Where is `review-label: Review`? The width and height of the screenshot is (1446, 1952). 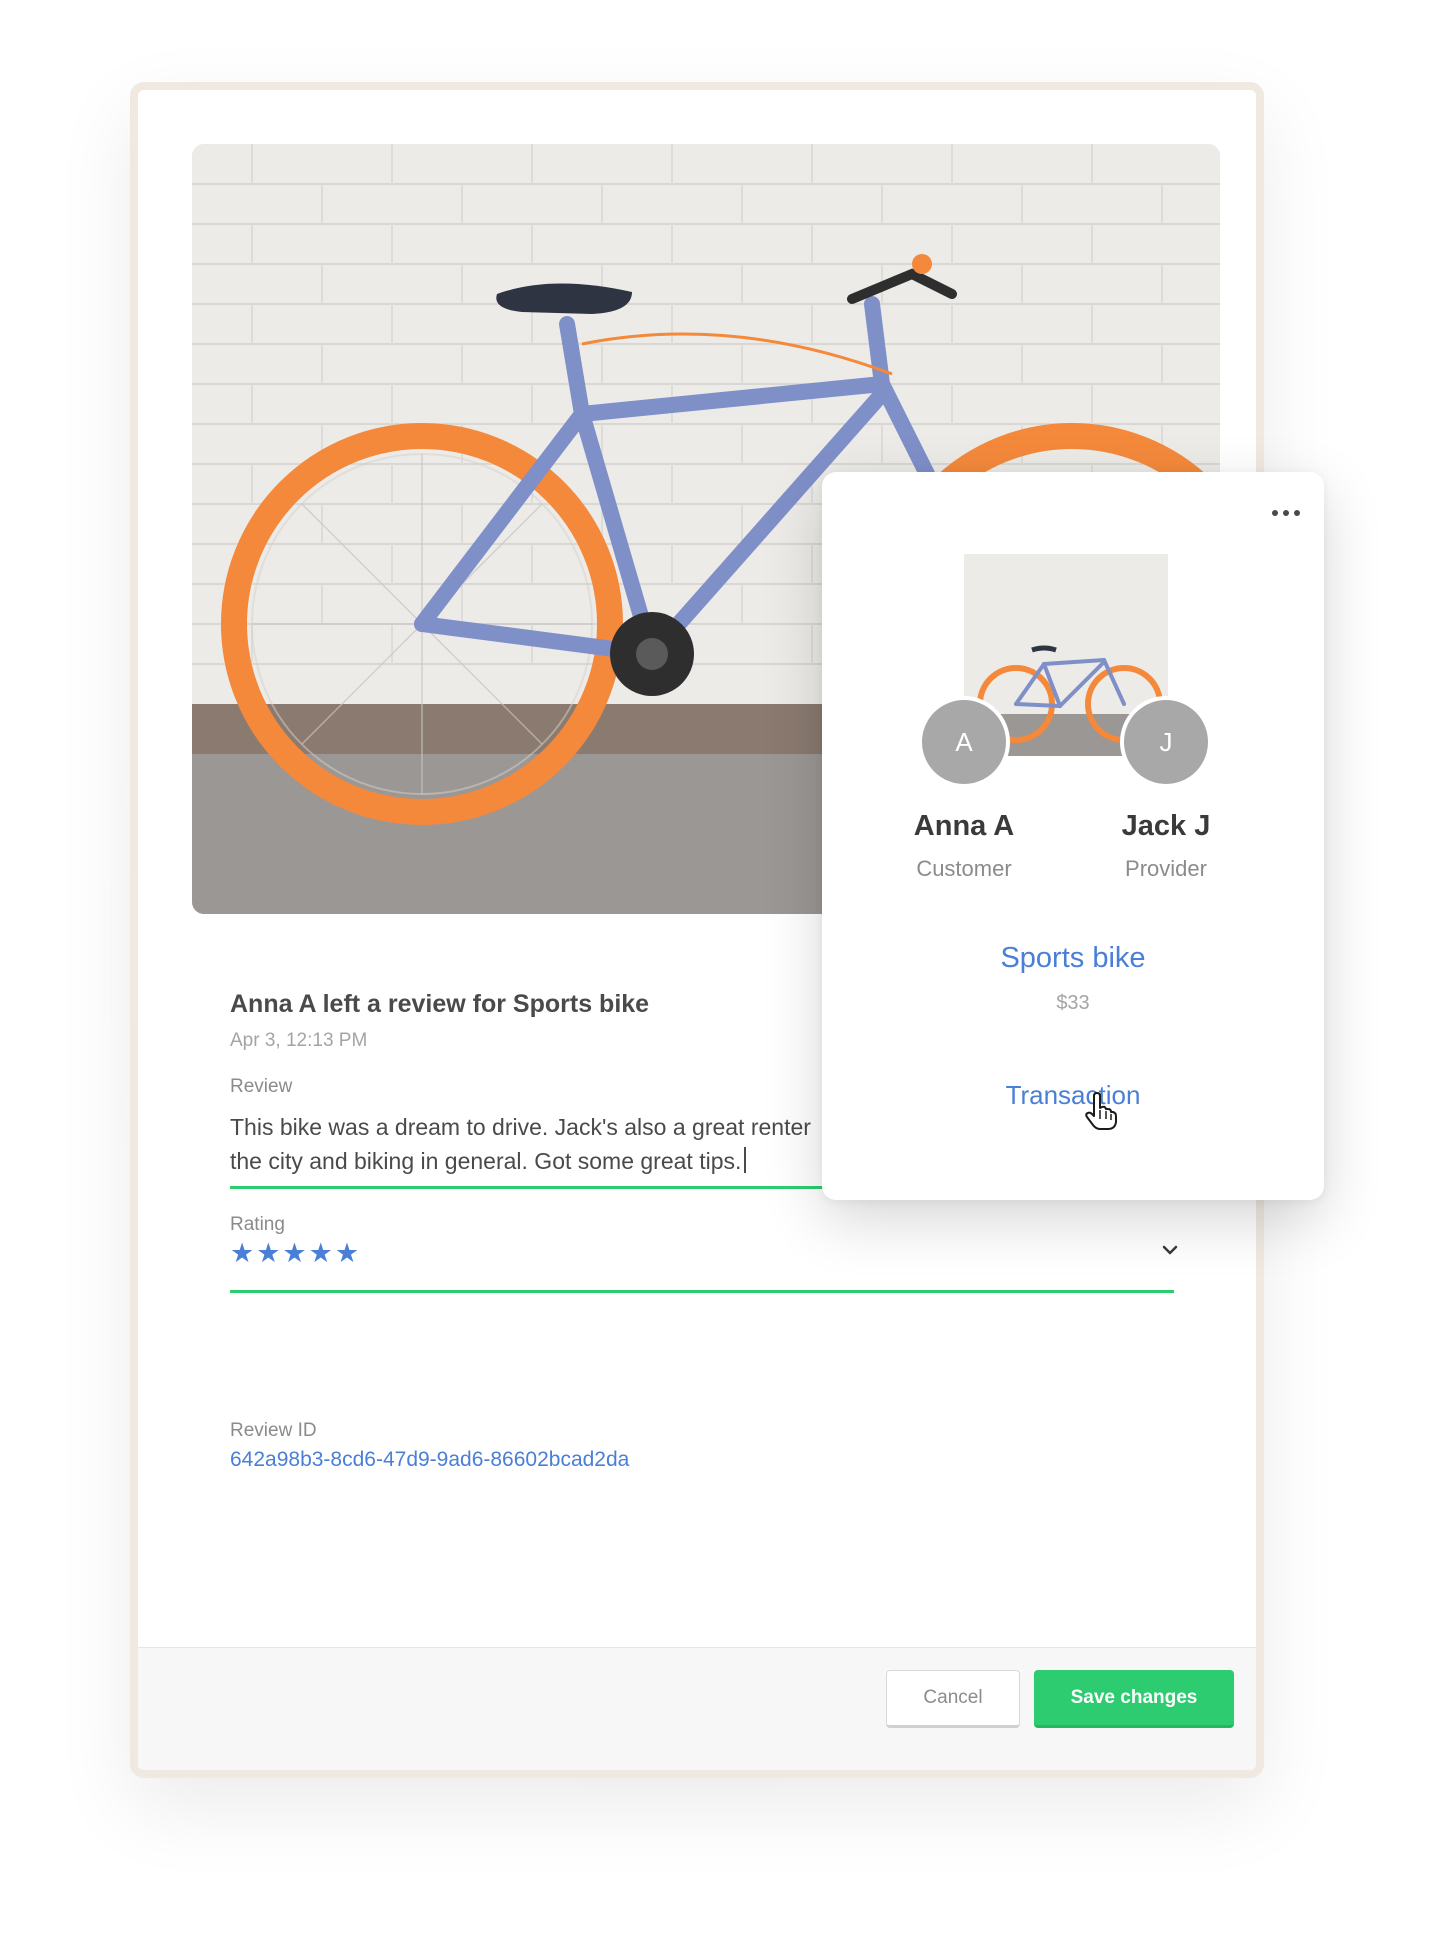 review-label: Review is located at coordinates (261, 1086).